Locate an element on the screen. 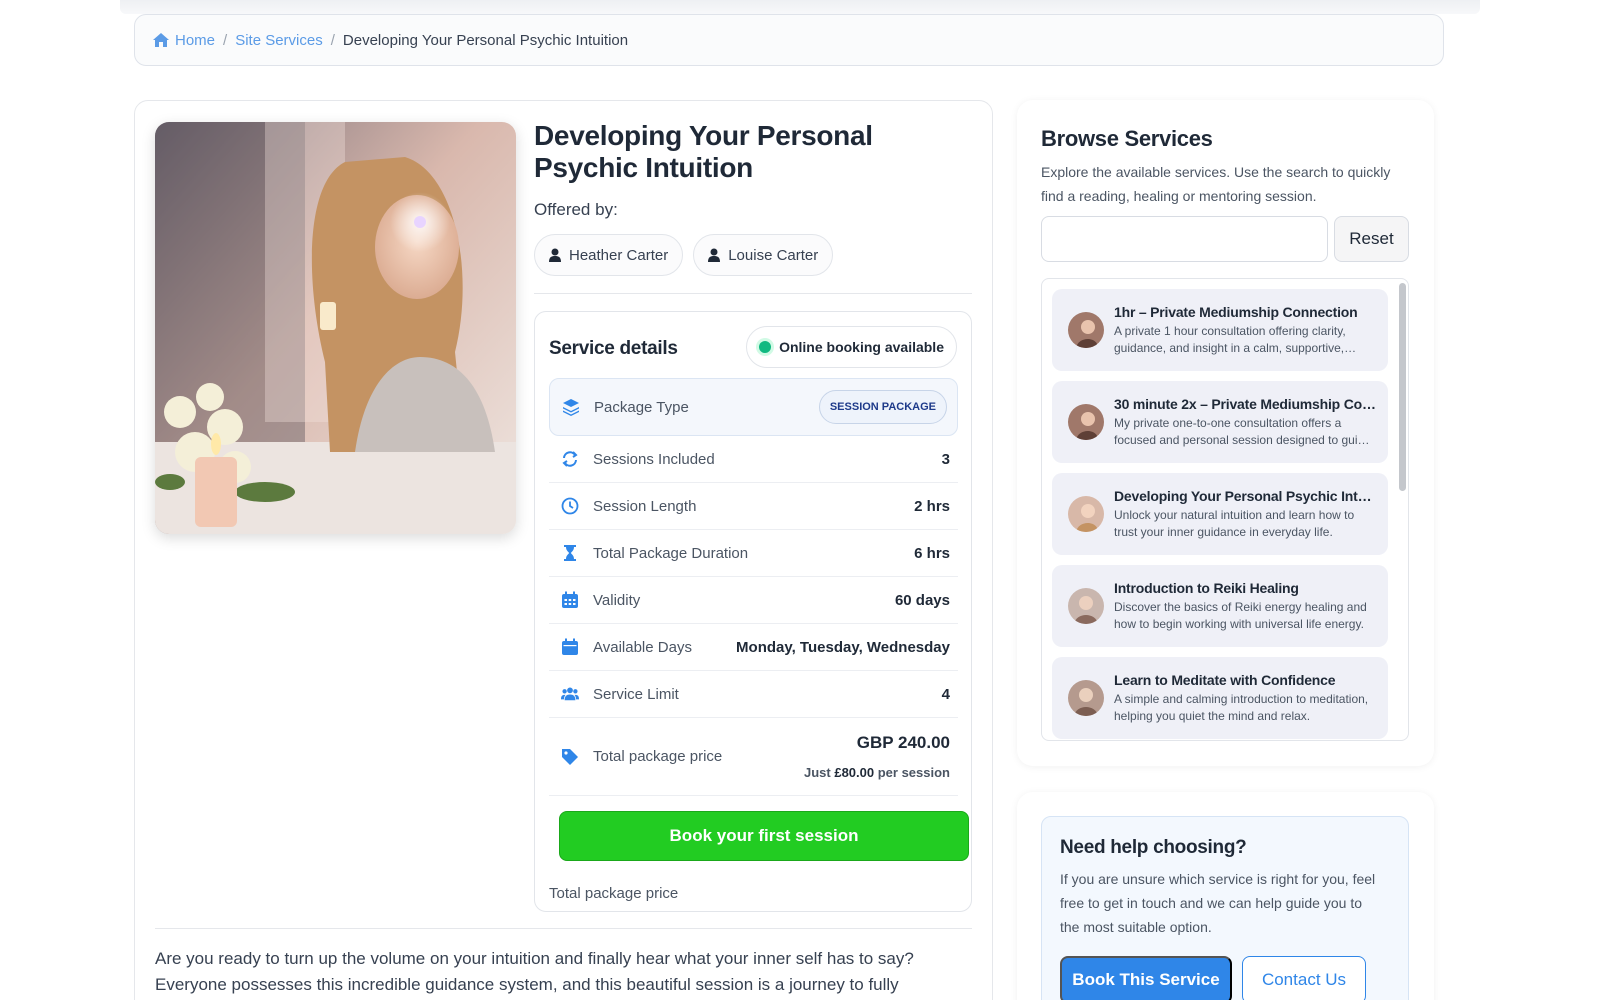 This screenshot has width=1600, height=1000. per-session-price: Just £80.00 per session is located at coordinates (877, 772).